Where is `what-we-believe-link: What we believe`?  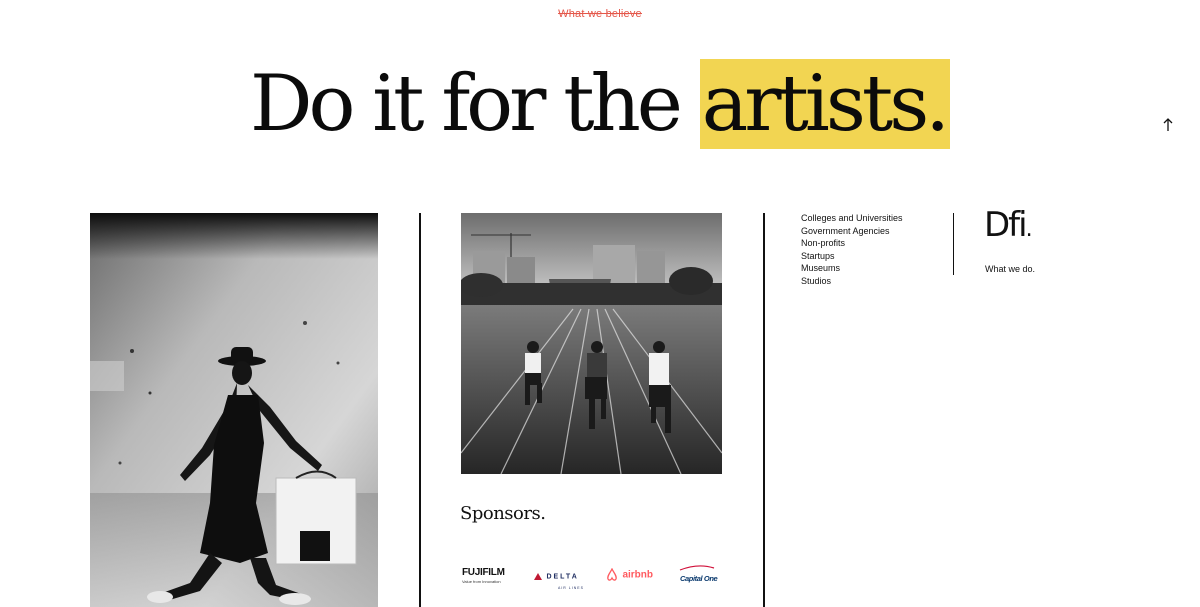 what-we-believe-link: What we believe is located at coordinates (600, 14).